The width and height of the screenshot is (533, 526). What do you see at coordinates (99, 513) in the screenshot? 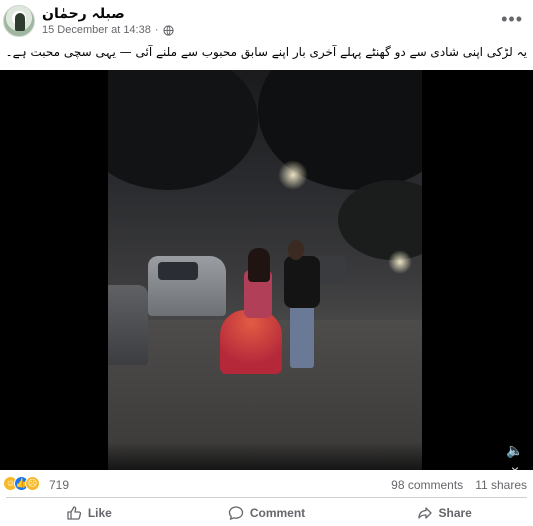
I see `like-label: Like` at bounding box center [99, 513].